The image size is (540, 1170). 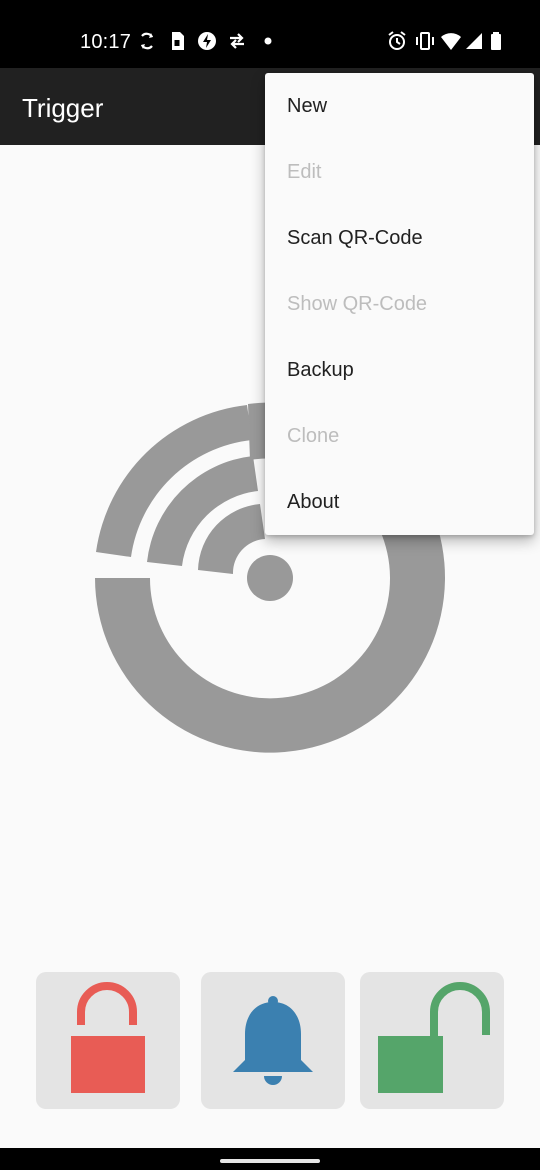 What do you see at coordinates (313, 436) in the screenshot?
I see `menu-item-label: Clone` at bounding box center [313, 436].